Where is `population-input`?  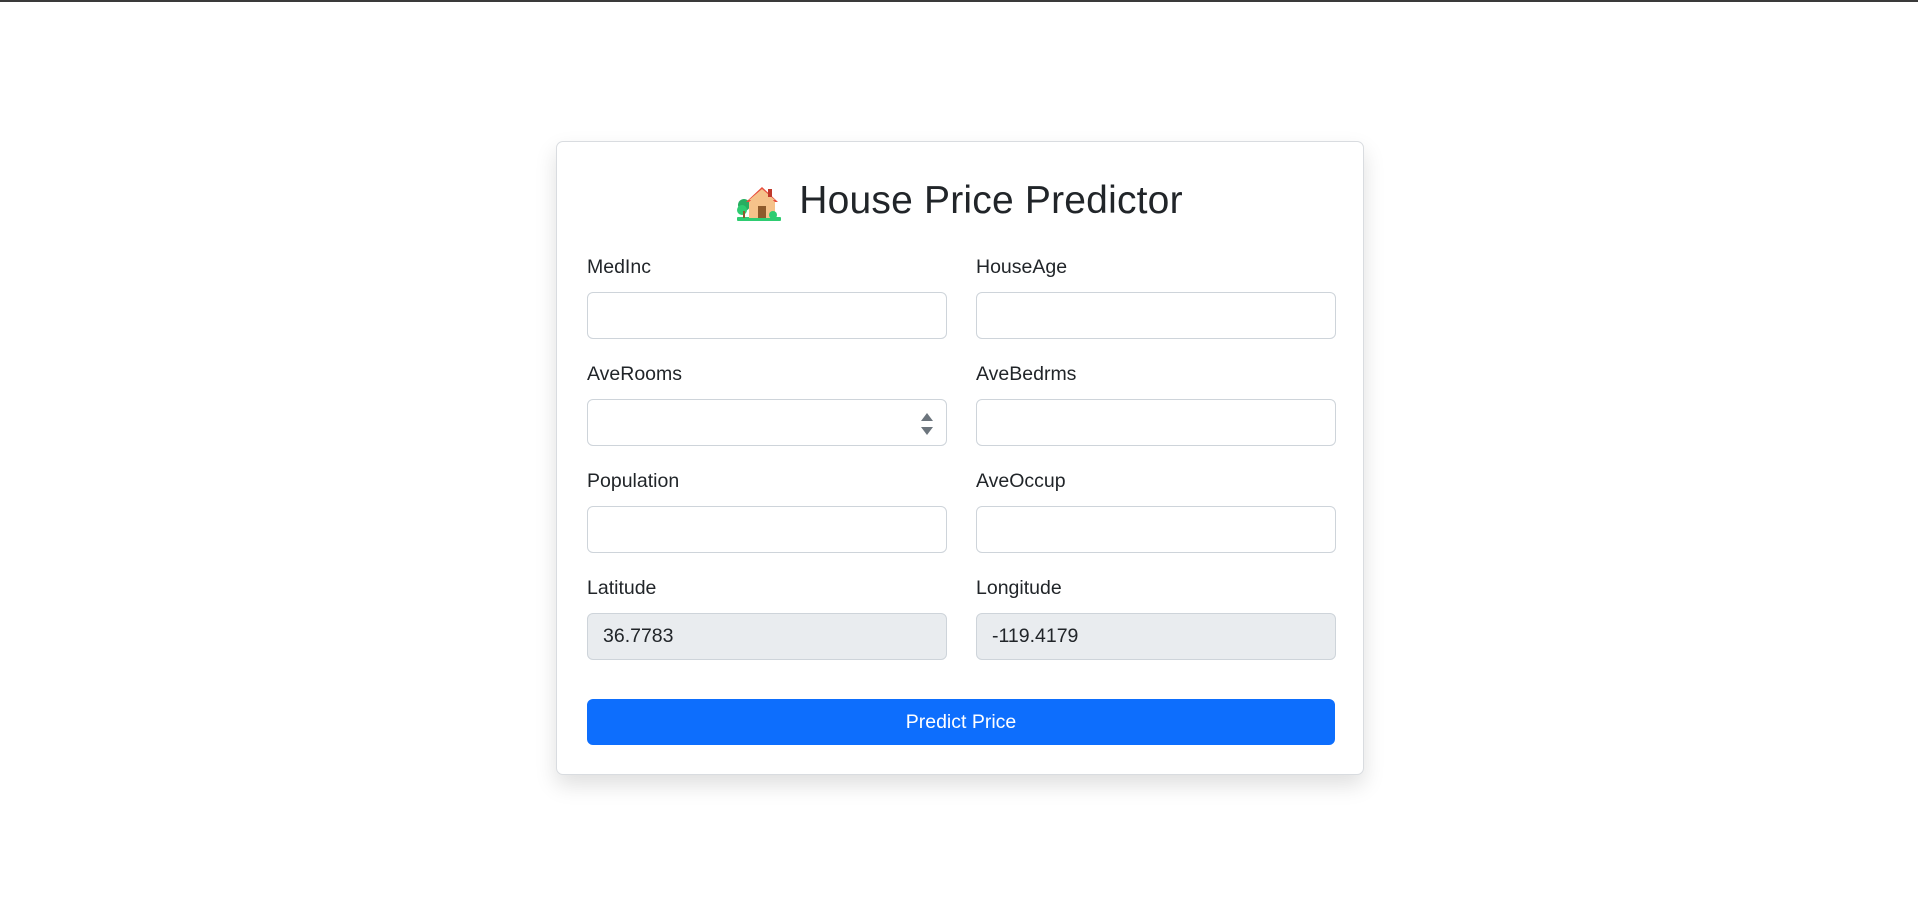 population-input is located at coordinates (767, 529).